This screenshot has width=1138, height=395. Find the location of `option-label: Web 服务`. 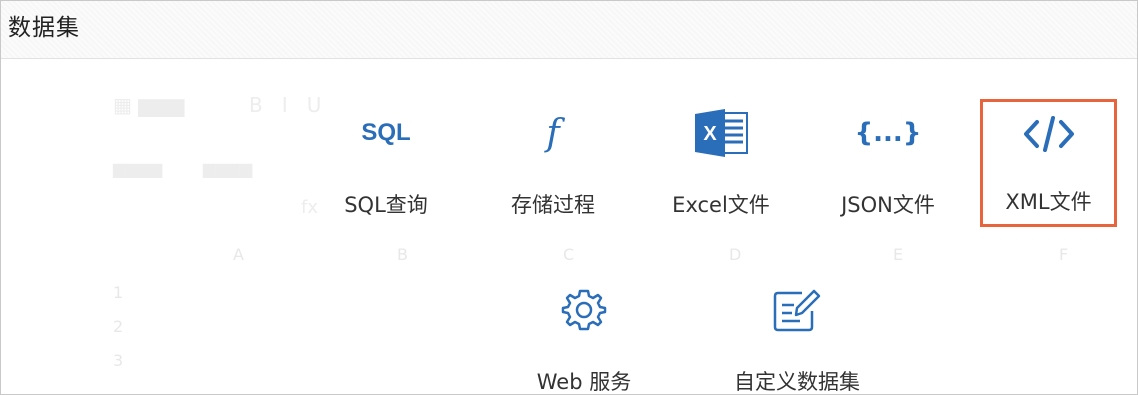

option-label: Web 服务 is located at coordinates (584, 382).